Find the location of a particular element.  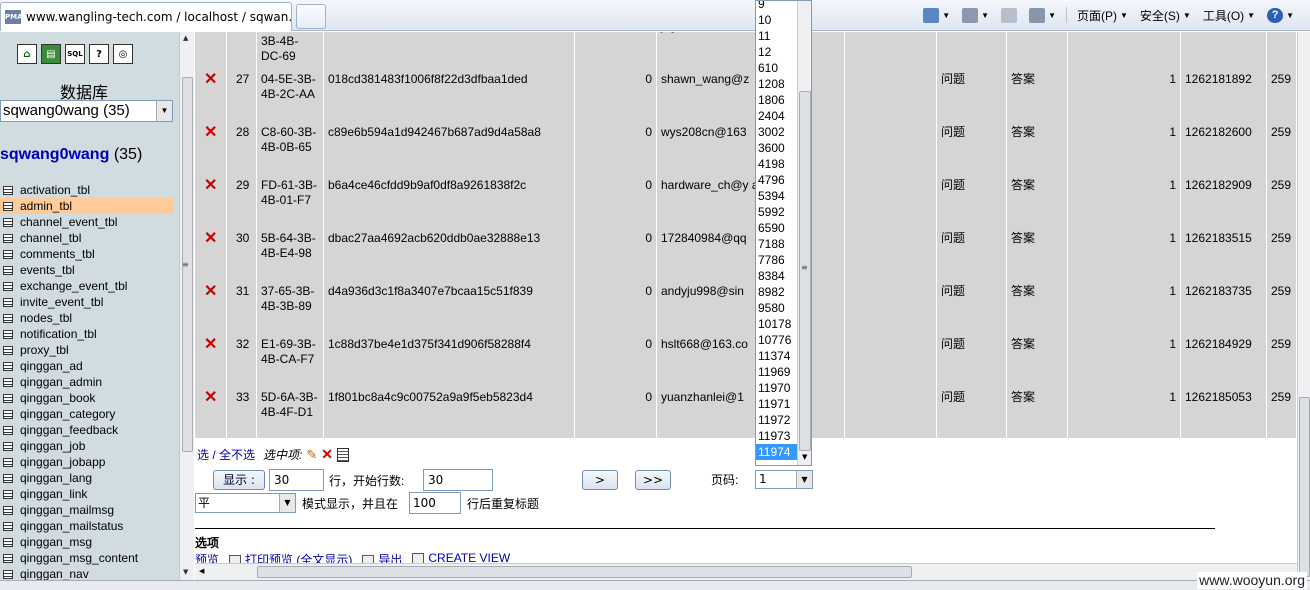

sidebar-table-item: nodes_tbl is located at coordinates (87, 318).